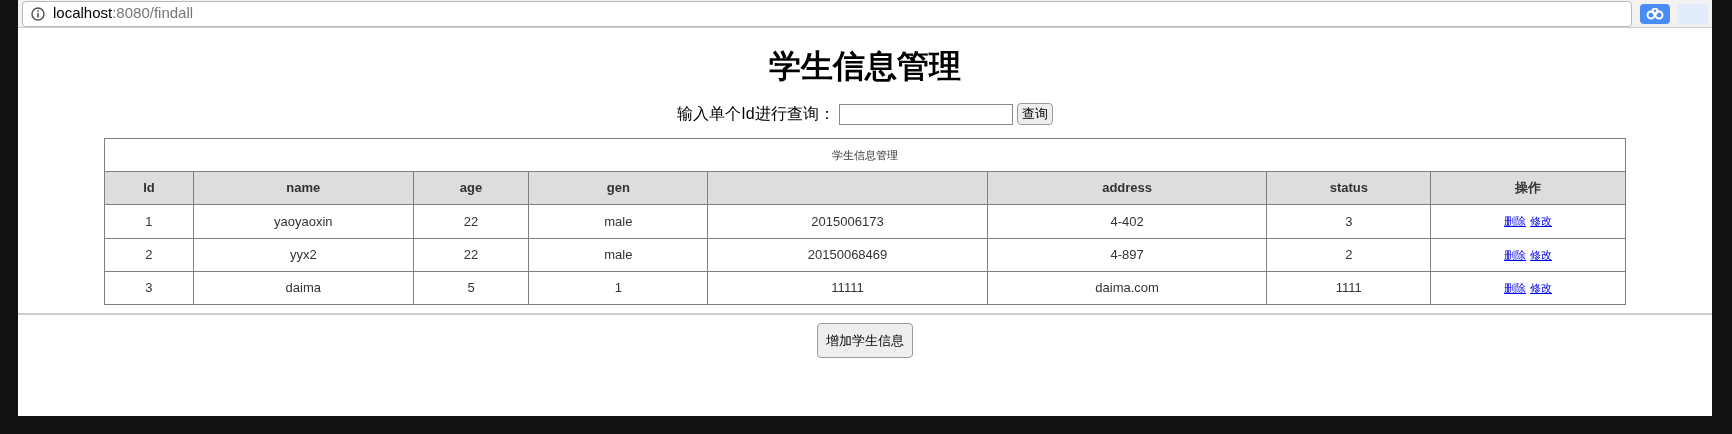 Image resolution: width=1732 pixels, height=434 pixels. What do you see at coordinates (1127, 188) in the screenshot?
I see `column-header: address` at bounding box center [1127, 188].